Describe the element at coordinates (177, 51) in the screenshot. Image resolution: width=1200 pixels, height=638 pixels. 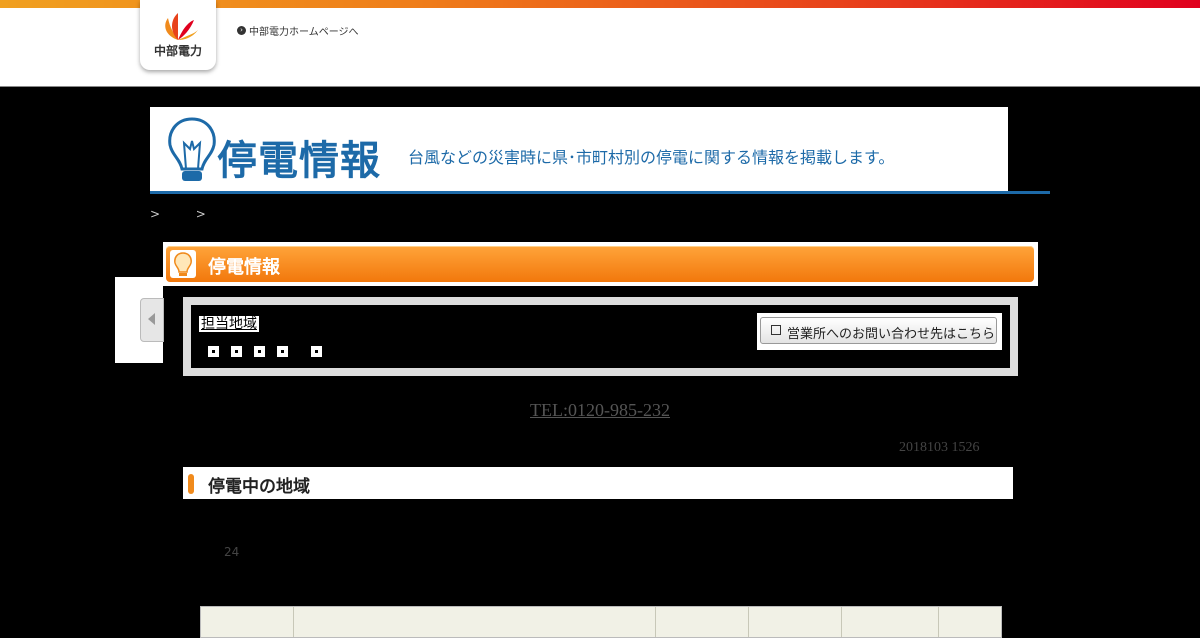
I see `company-name: 中部電力` at that location.